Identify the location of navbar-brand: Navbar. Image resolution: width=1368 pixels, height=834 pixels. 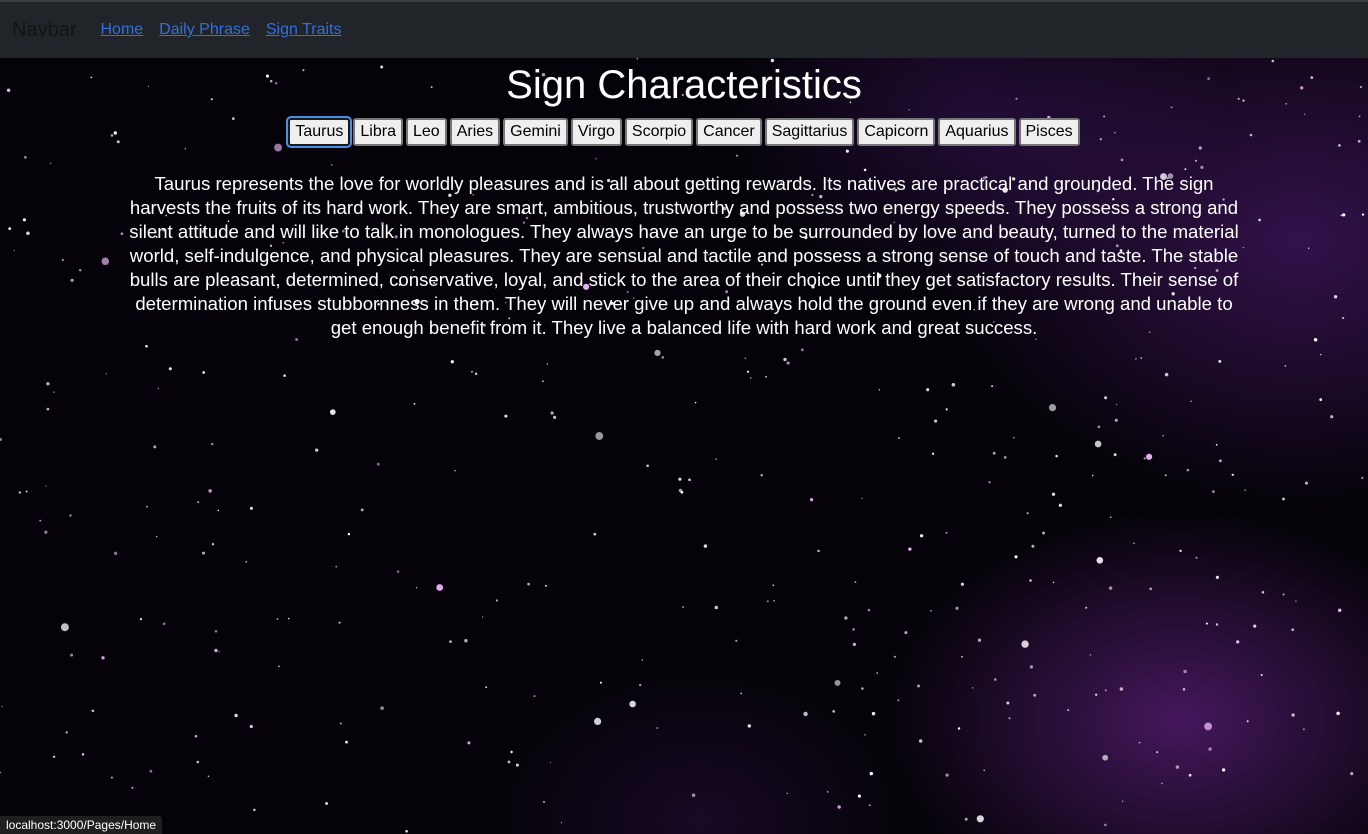
(44, 30).